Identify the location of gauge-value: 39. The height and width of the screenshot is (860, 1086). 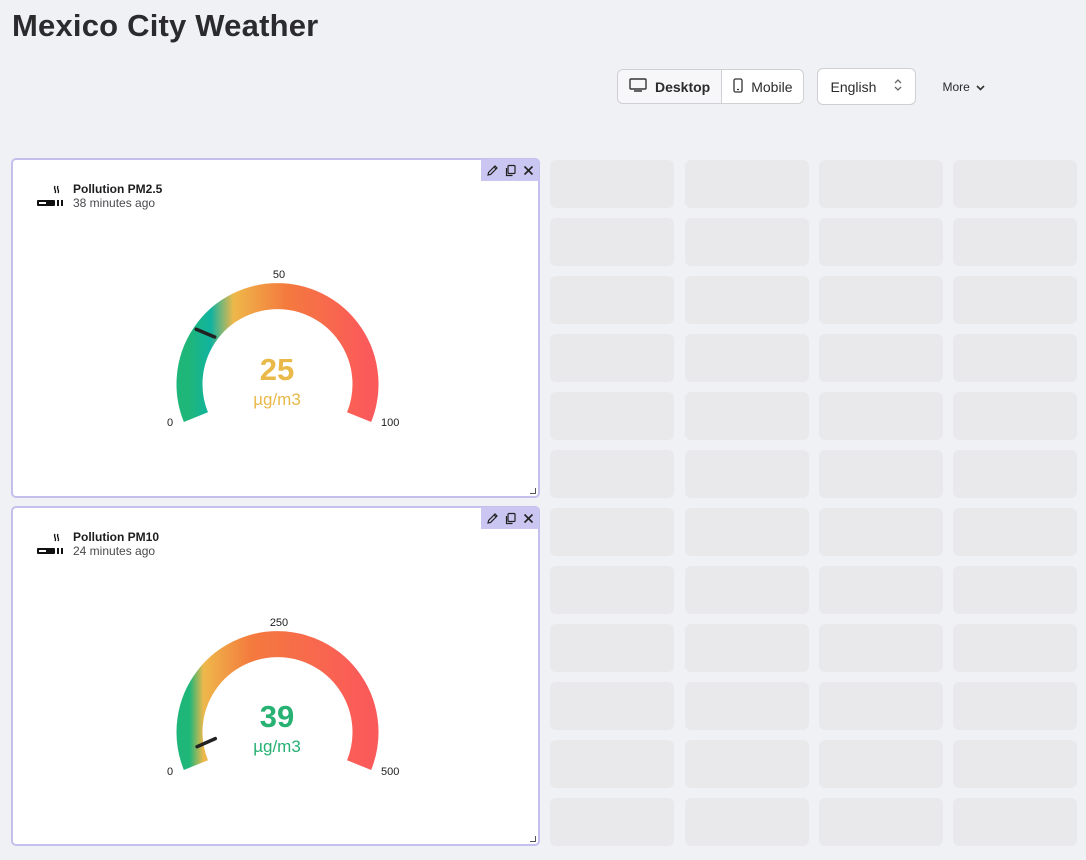
(277, 716).